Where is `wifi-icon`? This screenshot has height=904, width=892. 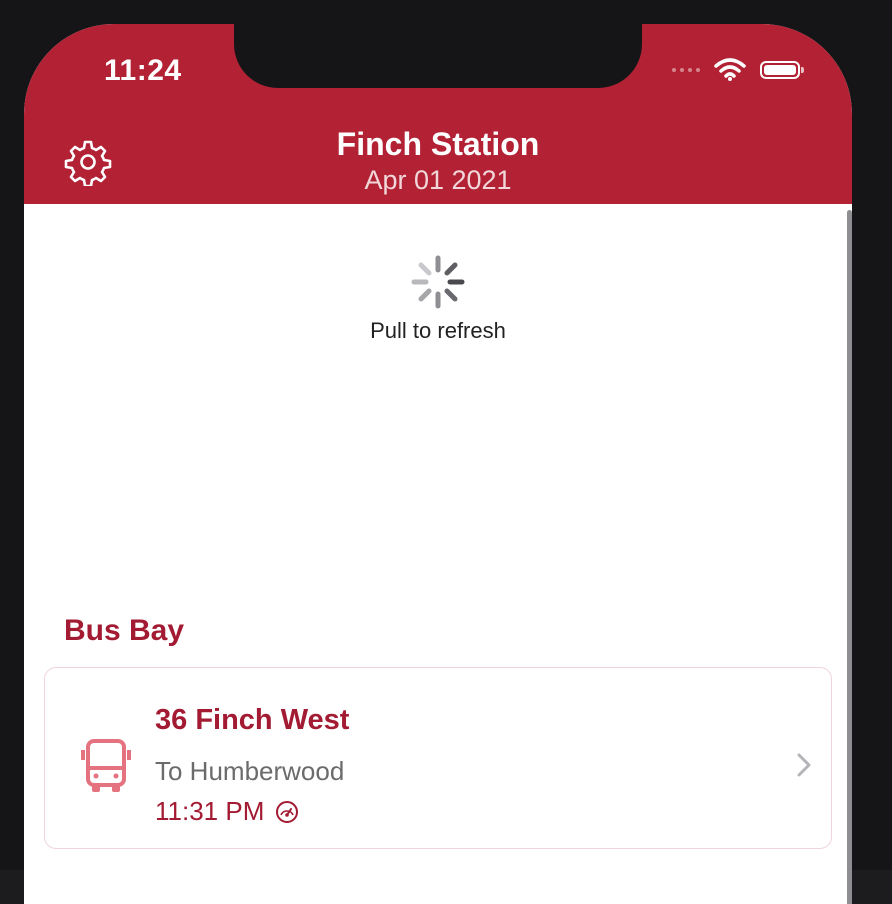
wifi-icon is located at coordinates (730, 69).